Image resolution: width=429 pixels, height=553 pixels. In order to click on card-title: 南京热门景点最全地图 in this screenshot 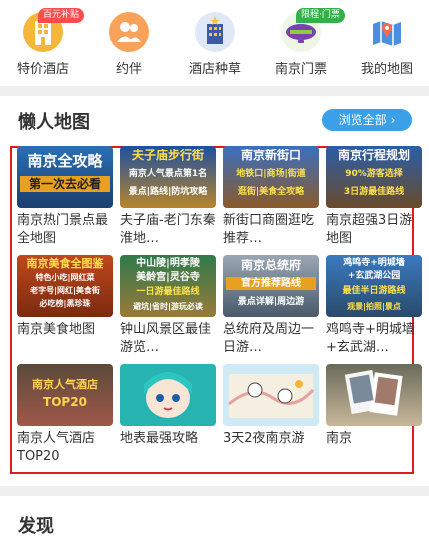, I will do `click(63, 229)`.